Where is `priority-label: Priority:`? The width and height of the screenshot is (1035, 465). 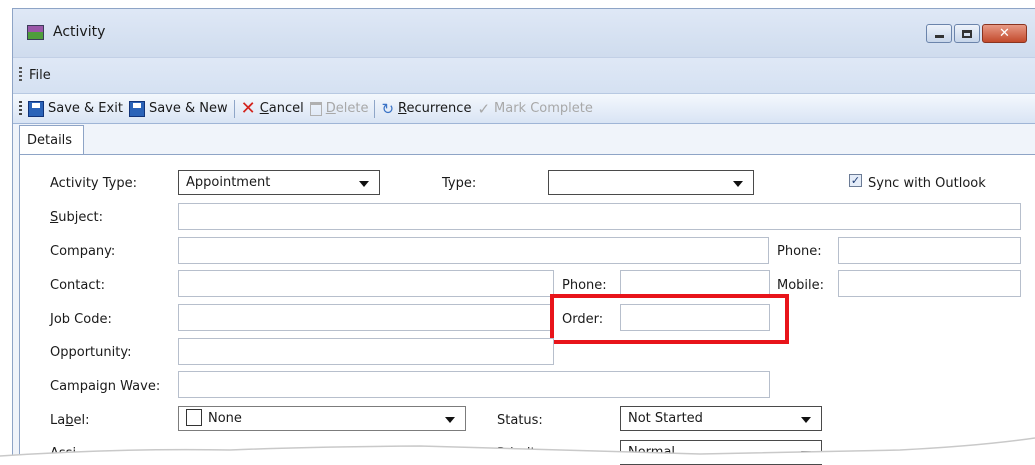
priority-label: Priority: is located at coordinates (522, 453).